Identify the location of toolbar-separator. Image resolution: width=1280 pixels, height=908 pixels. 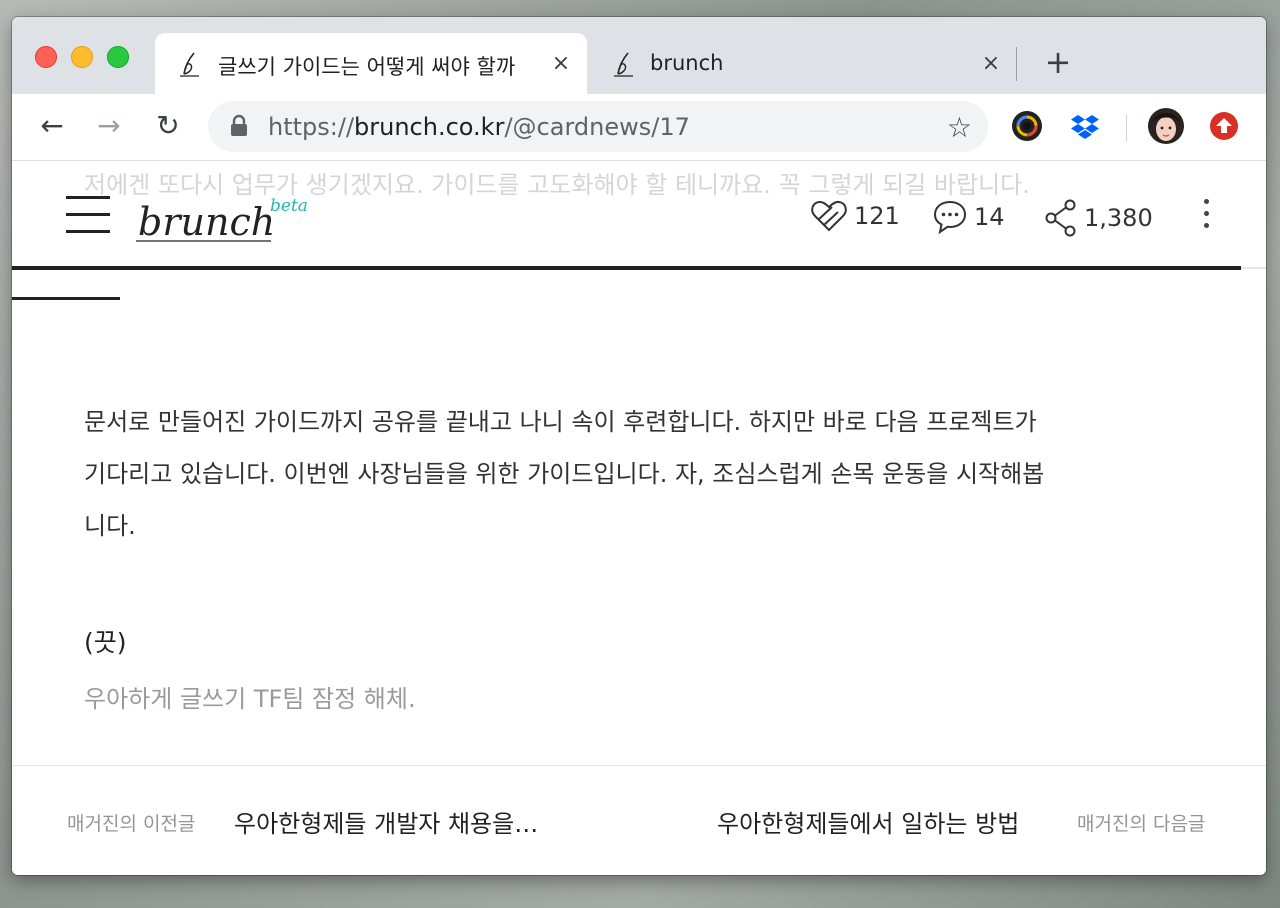
(1126, 128).